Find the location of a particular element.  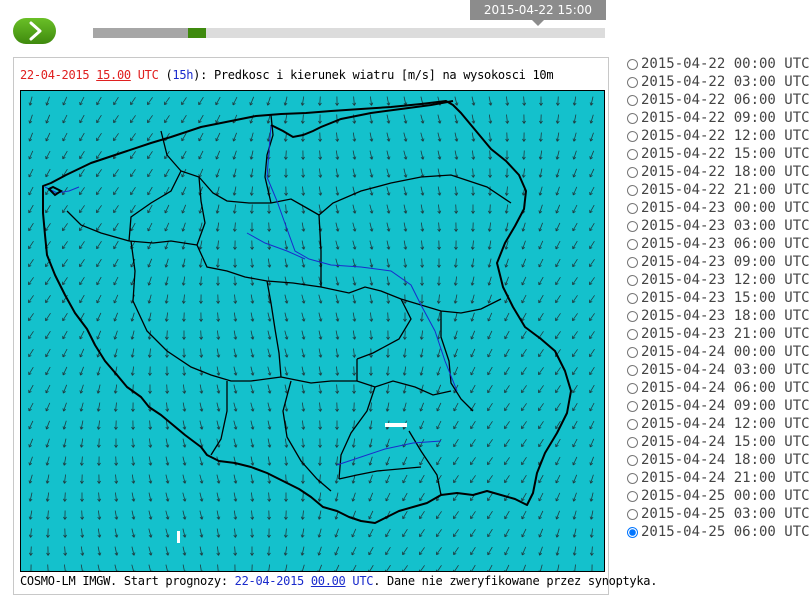

forecast-time-item: 2015-04-23 15:00 UTC is located at coordinates (718, 298).